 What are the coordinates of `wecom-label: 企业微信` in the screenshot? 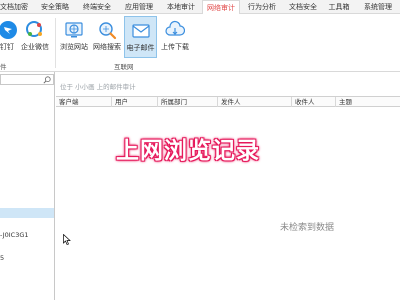 It's located at (35, 47).